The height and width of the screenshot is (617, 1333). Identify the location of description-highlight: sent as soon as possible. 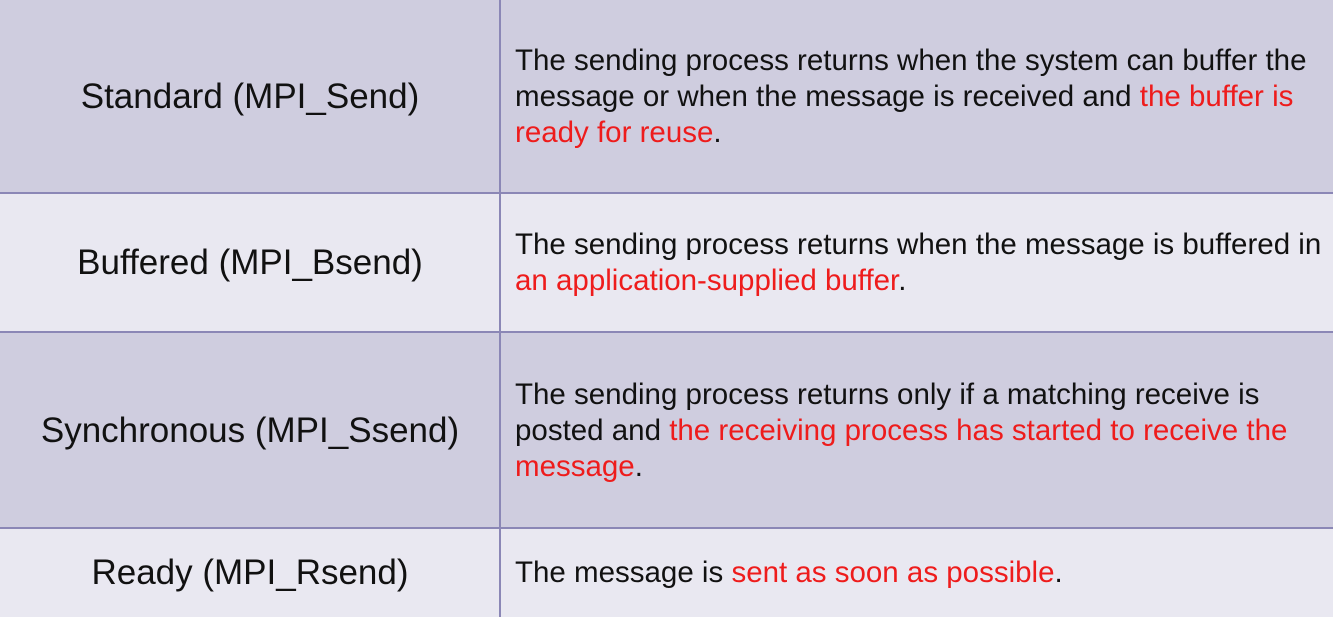
(893, 572).